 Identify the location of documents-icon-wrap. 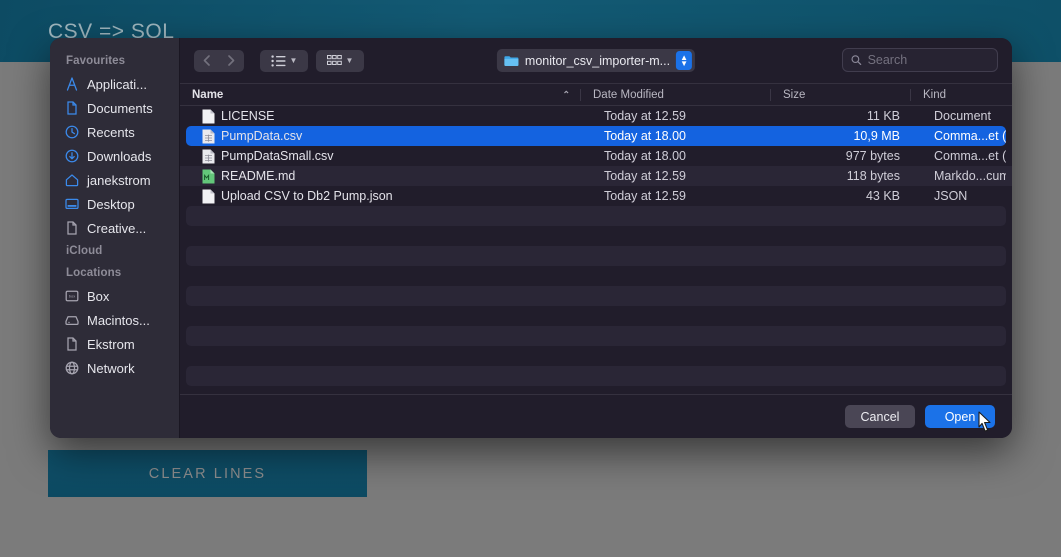
(72, 108).